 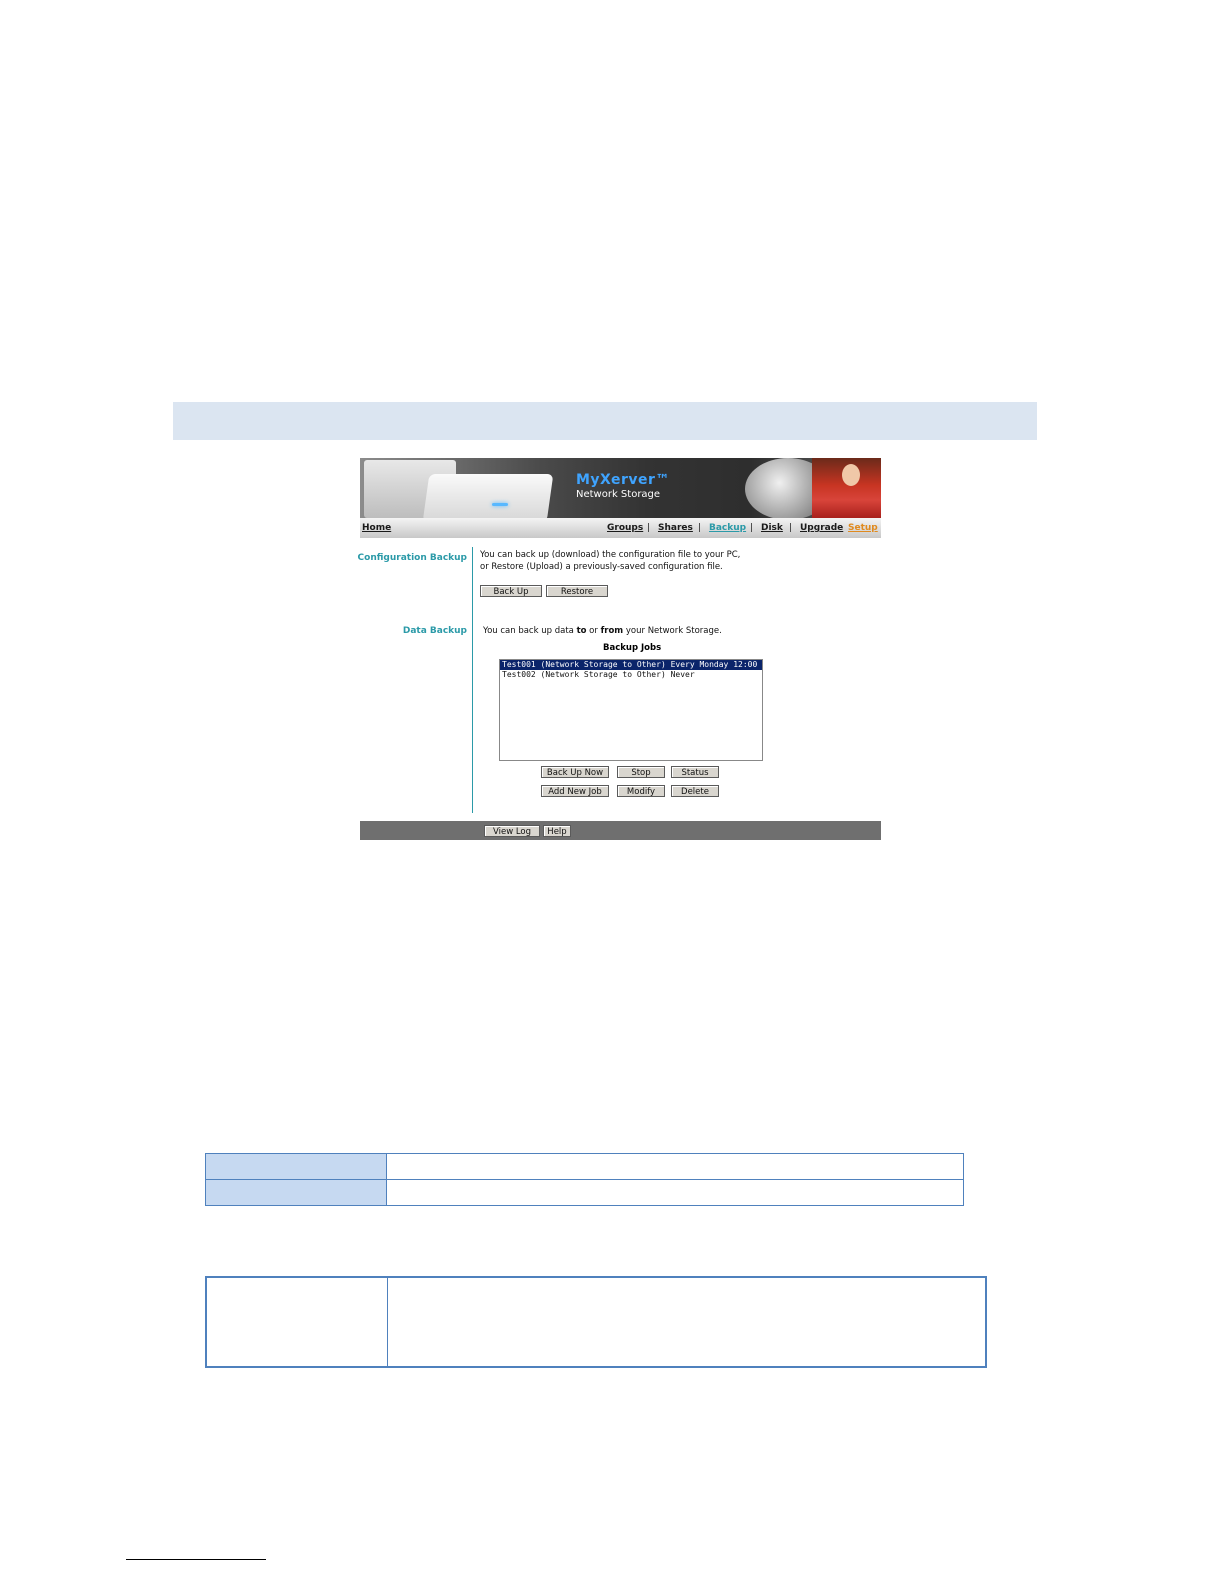 What do you see at coordinates (632, 648) in the screenshot?
I see `backup-jobs-title: Backup Jobs` at bounding box center [632, 648].